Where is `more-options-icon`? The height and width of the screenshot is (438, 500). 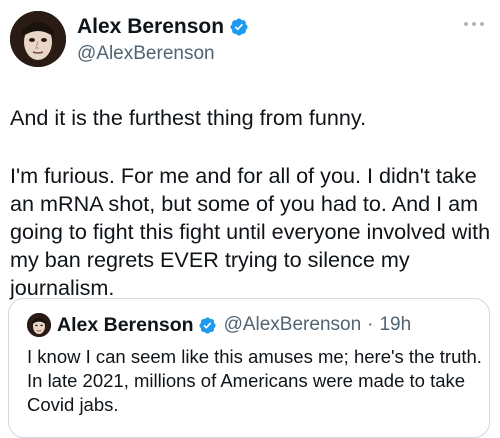
more-options-icon is located at coordinates (474, 24).